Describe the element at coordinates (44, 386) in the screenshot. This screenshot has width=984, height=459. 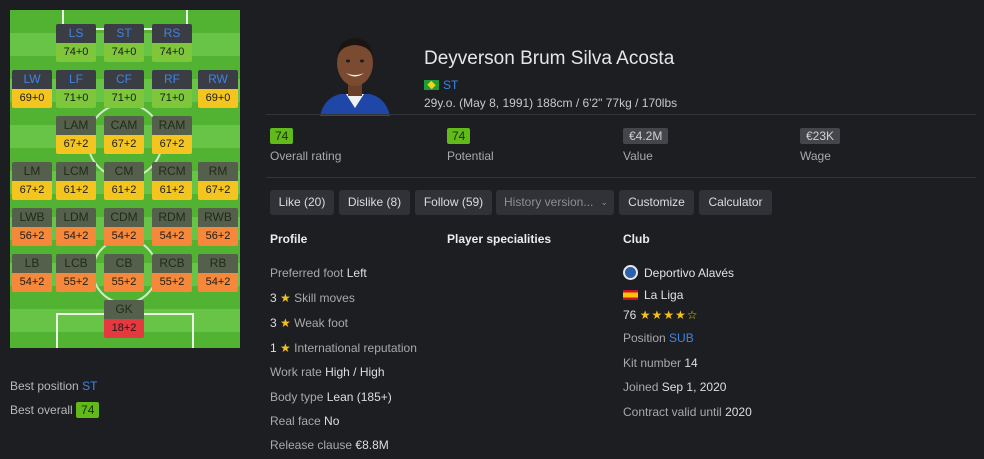
I see `best-position-label: Best position` at that location.